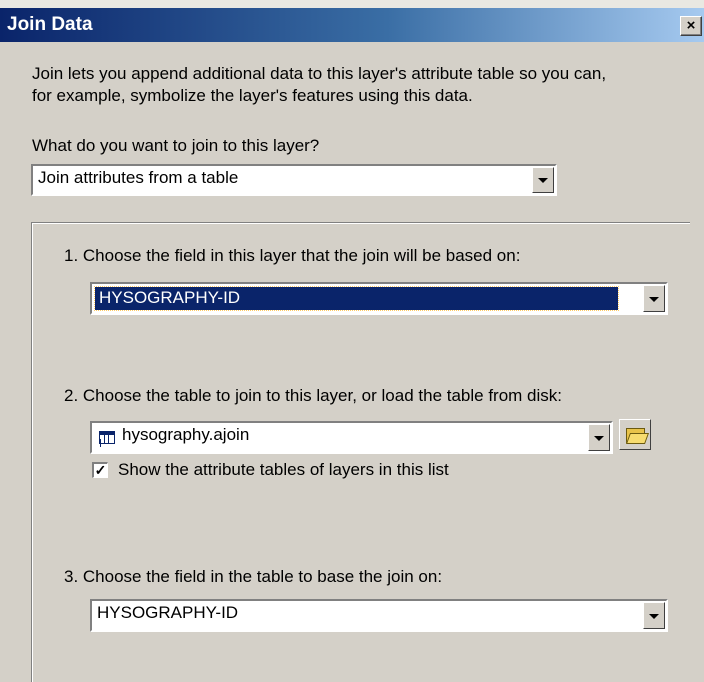 Image resolution: width=704 pixels, height=682 pixels. What do you see at coordinates (50, 24) in the screenshot?
I see `dialog-title: Join Data` at bounding box center [50, 24].